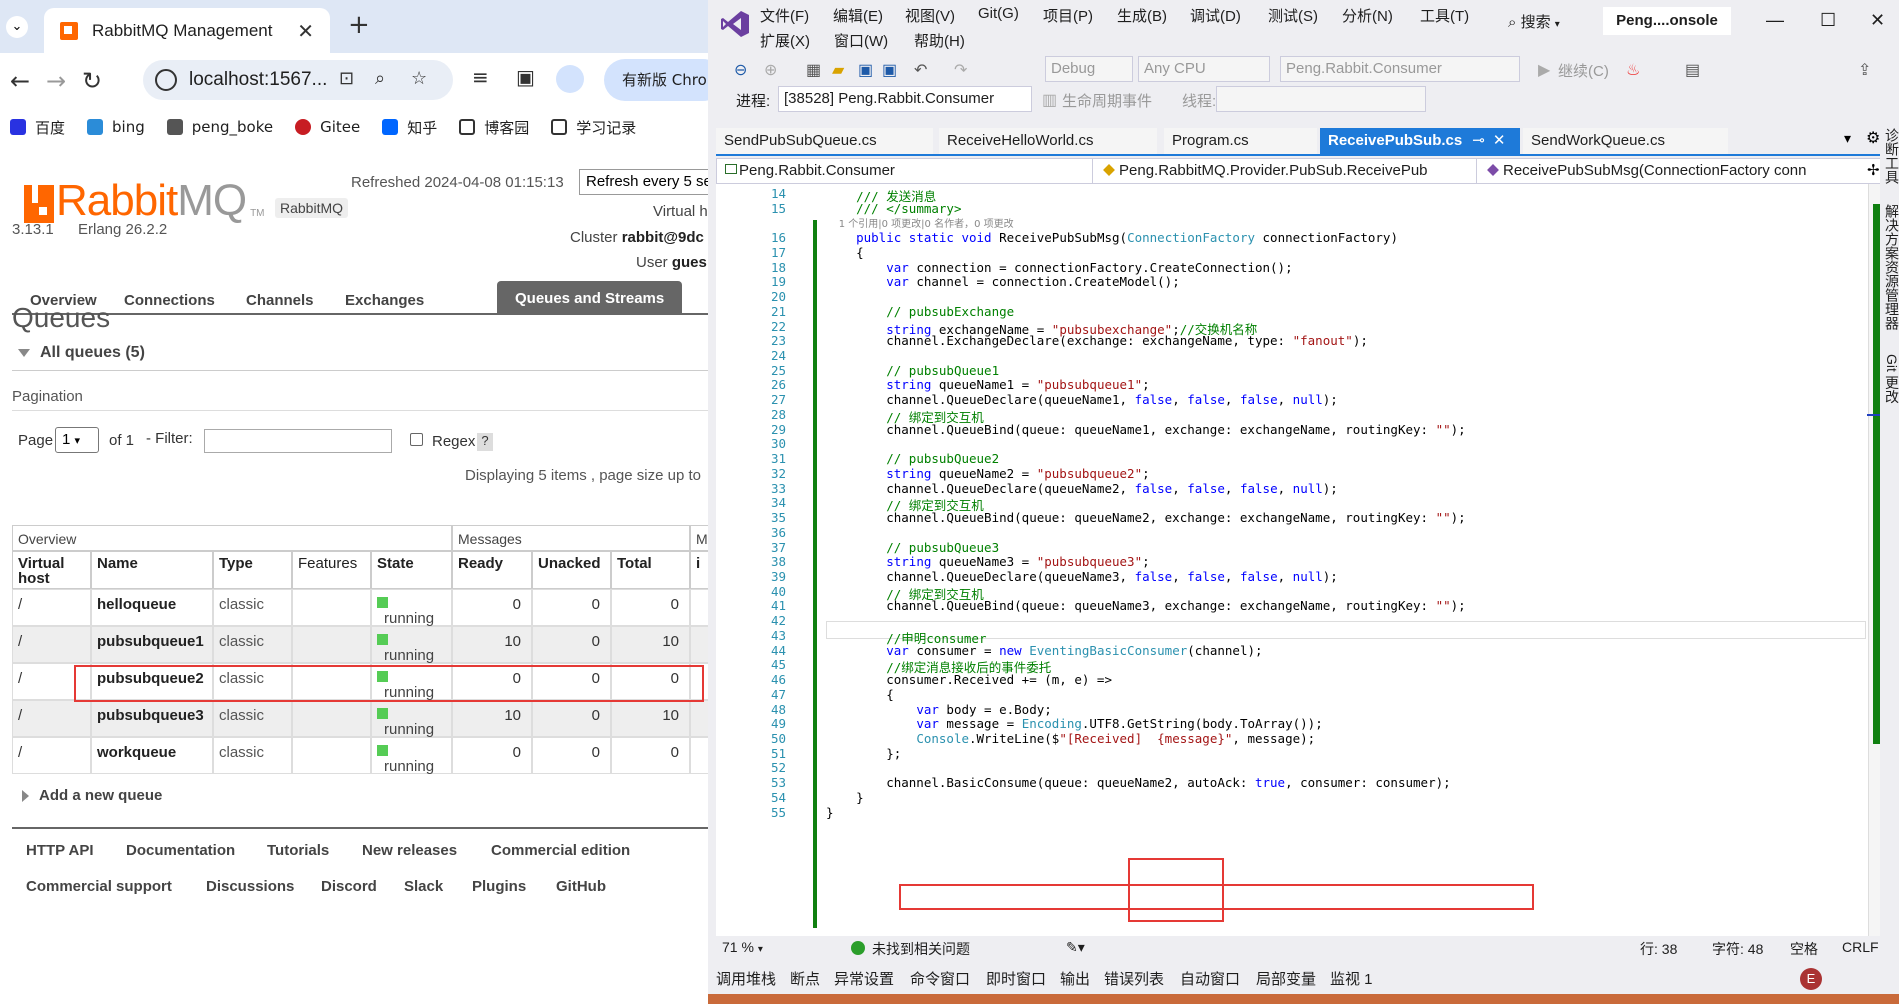  Describe the element at coordinates (1667, 21) in the screenshot. I see `solution-name-badge: Peng....onsole` at that location.